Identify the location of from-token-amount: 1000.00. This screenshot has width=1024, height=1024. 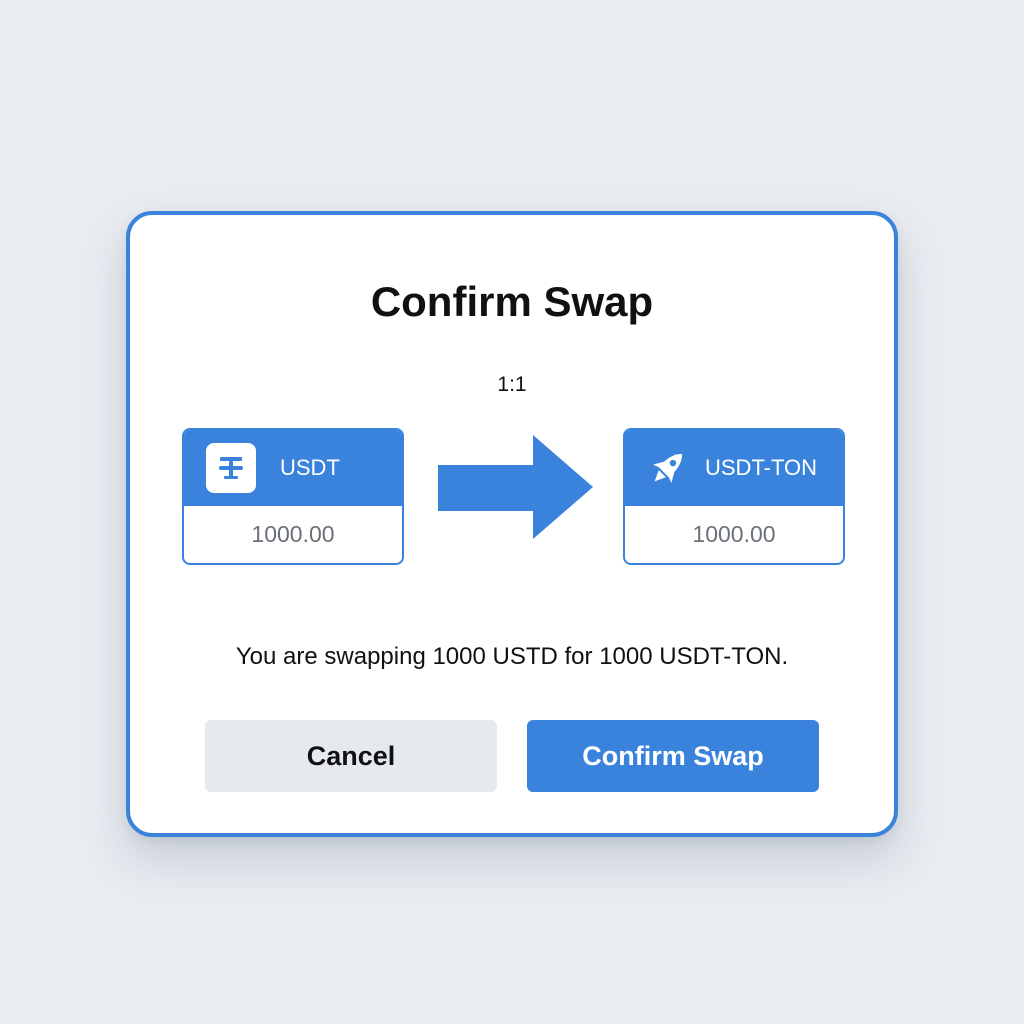
(293, 534).